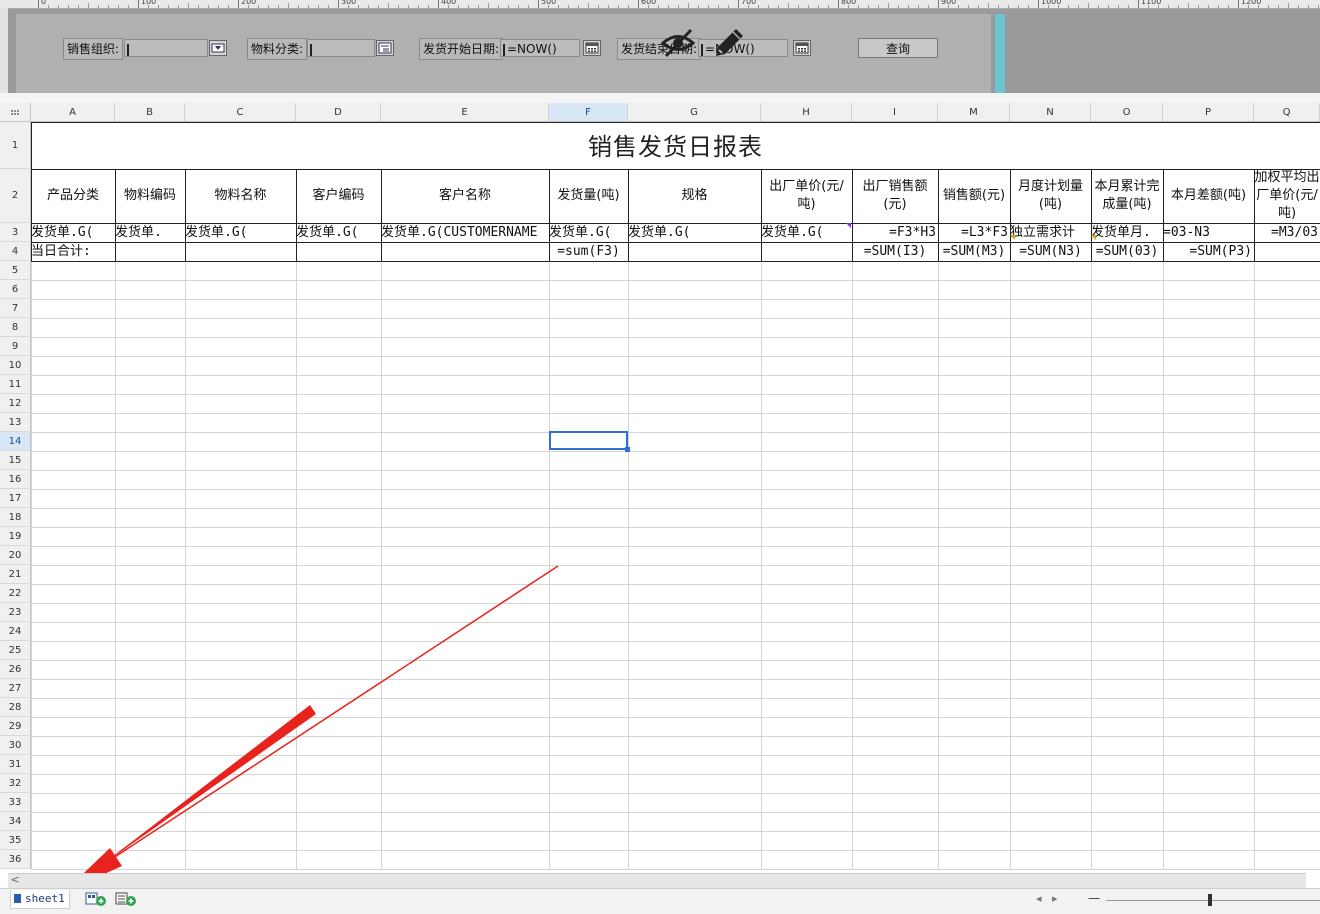  What do you see at coordinates (1094, 898) in the screenshot?
I see `zoom-out-icon: —` at bounding box center [1094, 898].